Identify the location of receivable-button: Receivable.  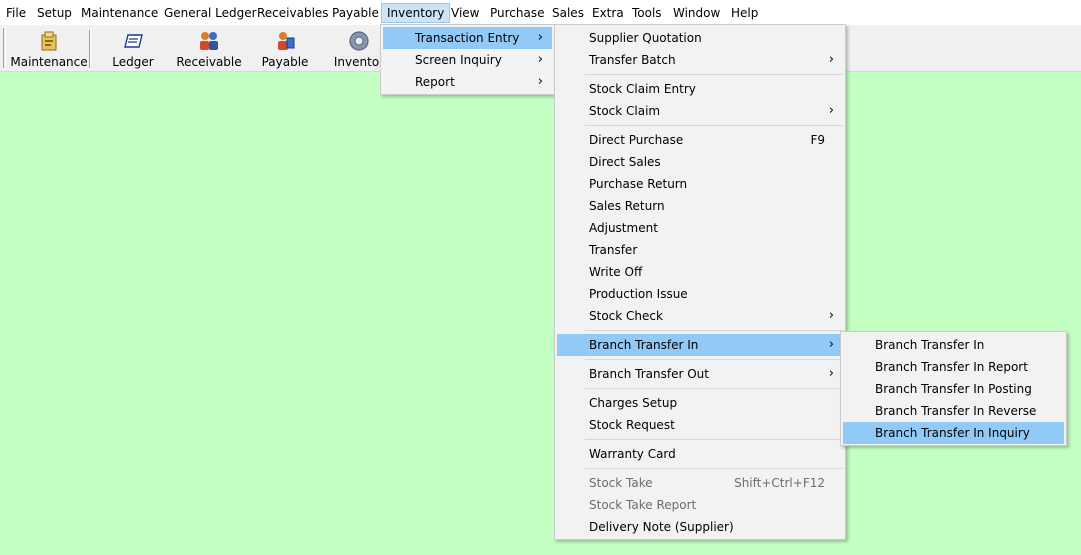
(209, 49).